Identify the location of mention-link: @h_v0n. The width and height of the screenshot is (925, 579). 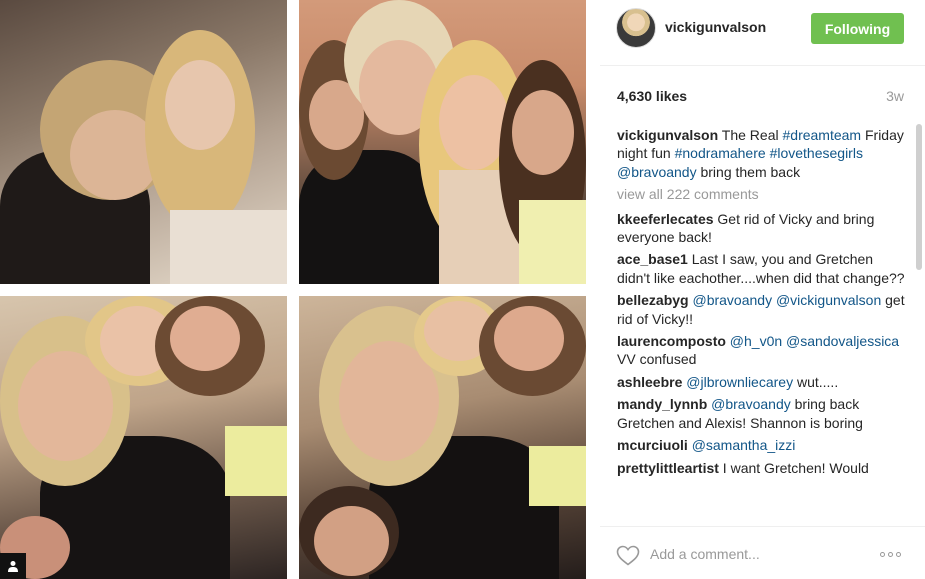
(756, 341).